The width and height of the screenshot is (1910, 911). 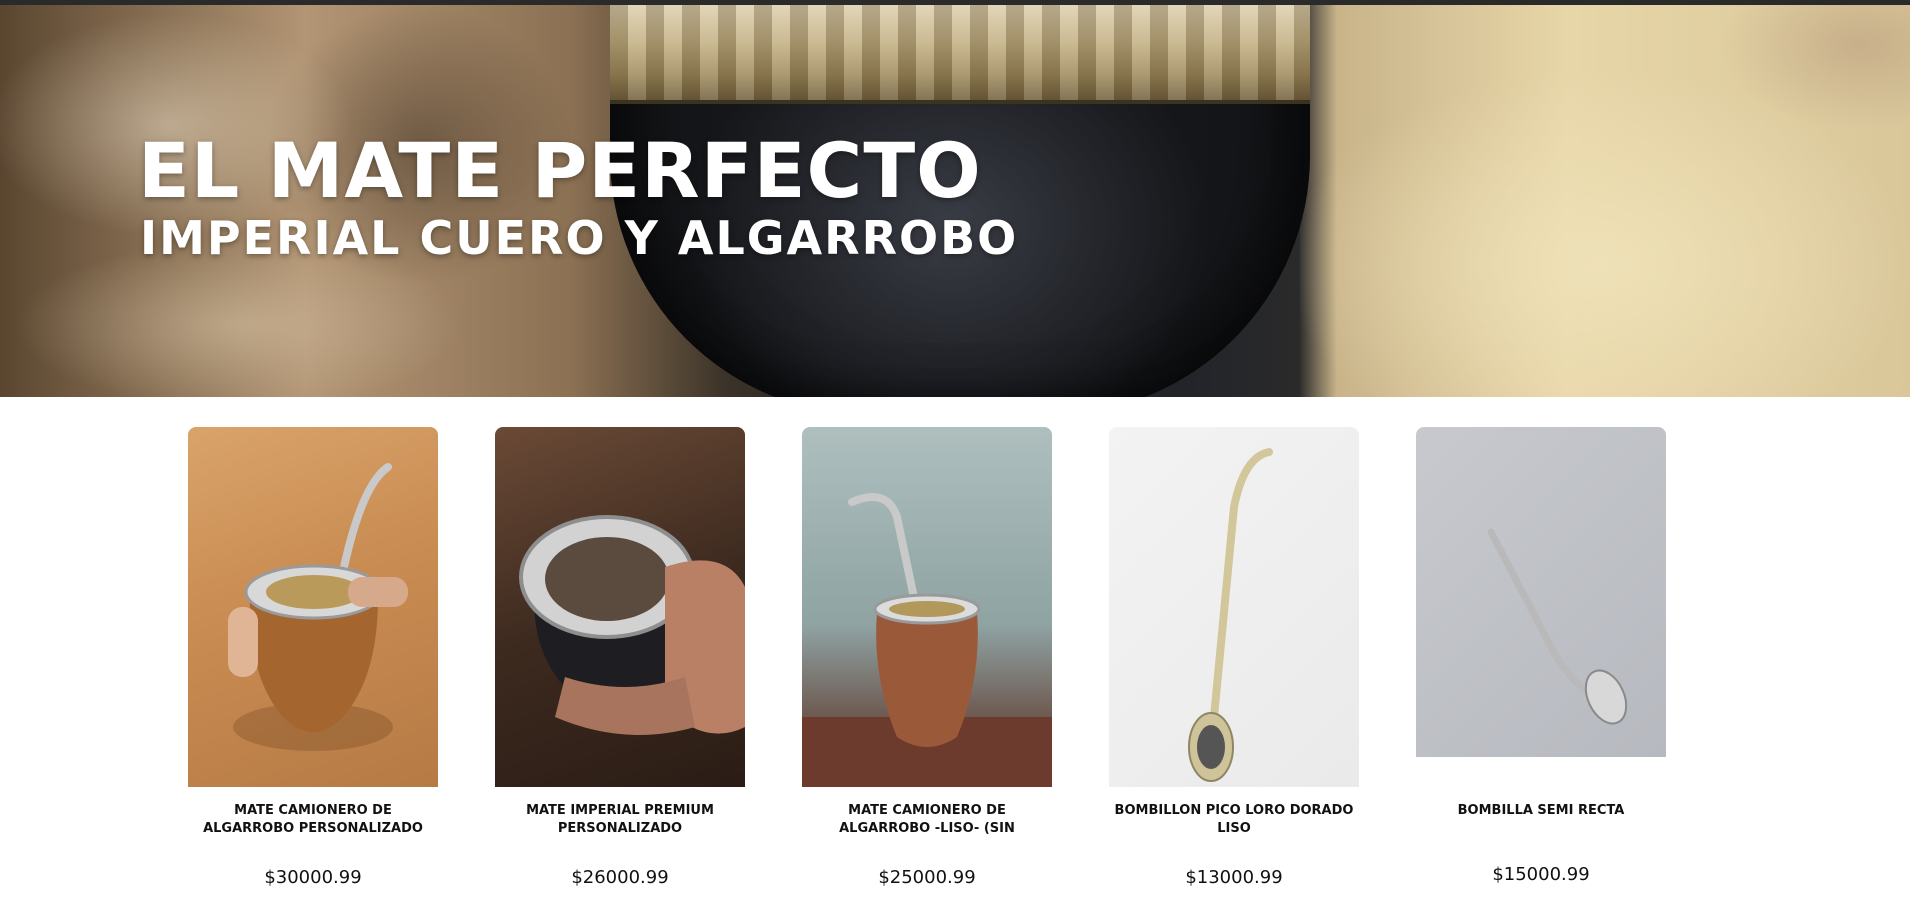 I want to click on mate-gourd-image, so click(x=318, y=607).